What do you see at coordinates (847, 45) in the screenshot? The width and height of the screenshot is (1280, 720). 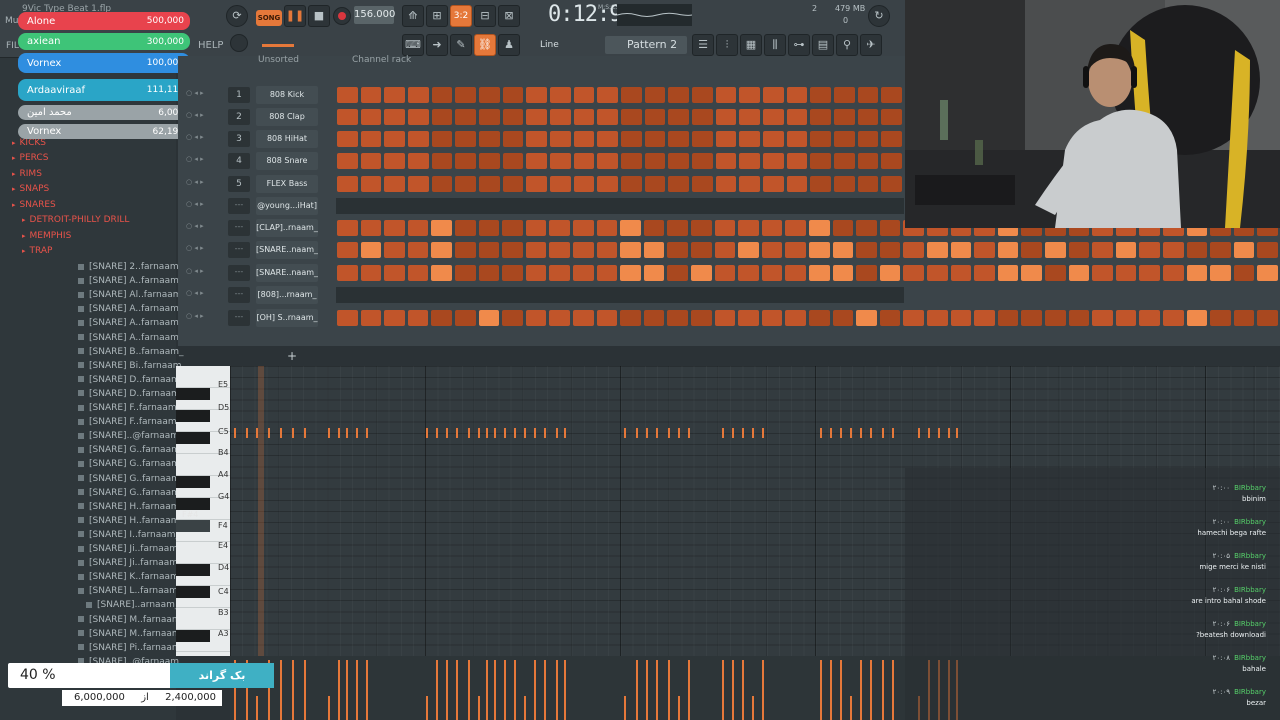 I see `plugin-icon: ⚲` at bounding box center [847, 45].